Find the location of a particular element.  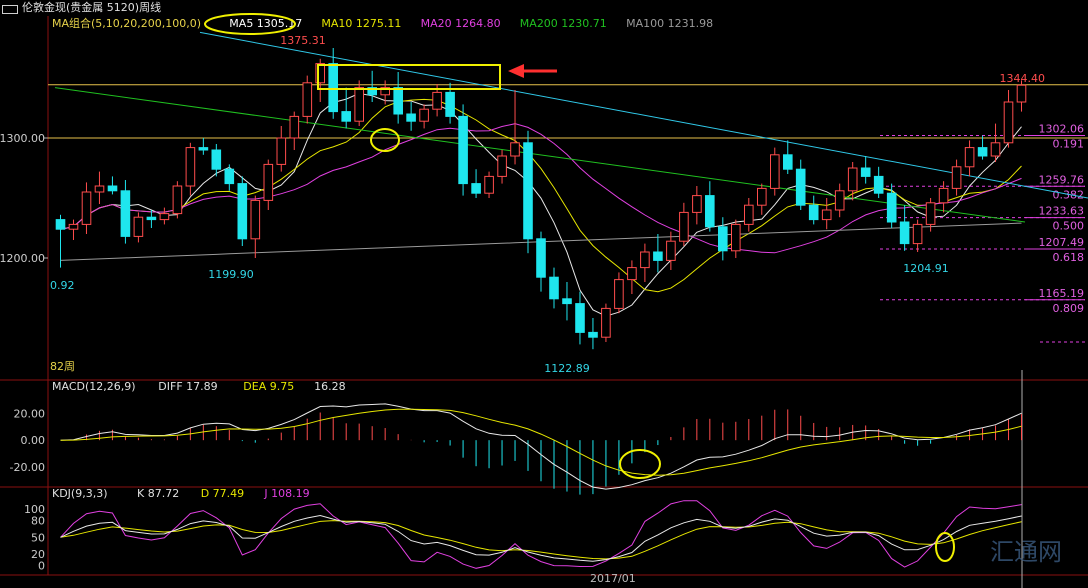

legend-item: MA100 1231.98 is located at coordinates (669, 23).